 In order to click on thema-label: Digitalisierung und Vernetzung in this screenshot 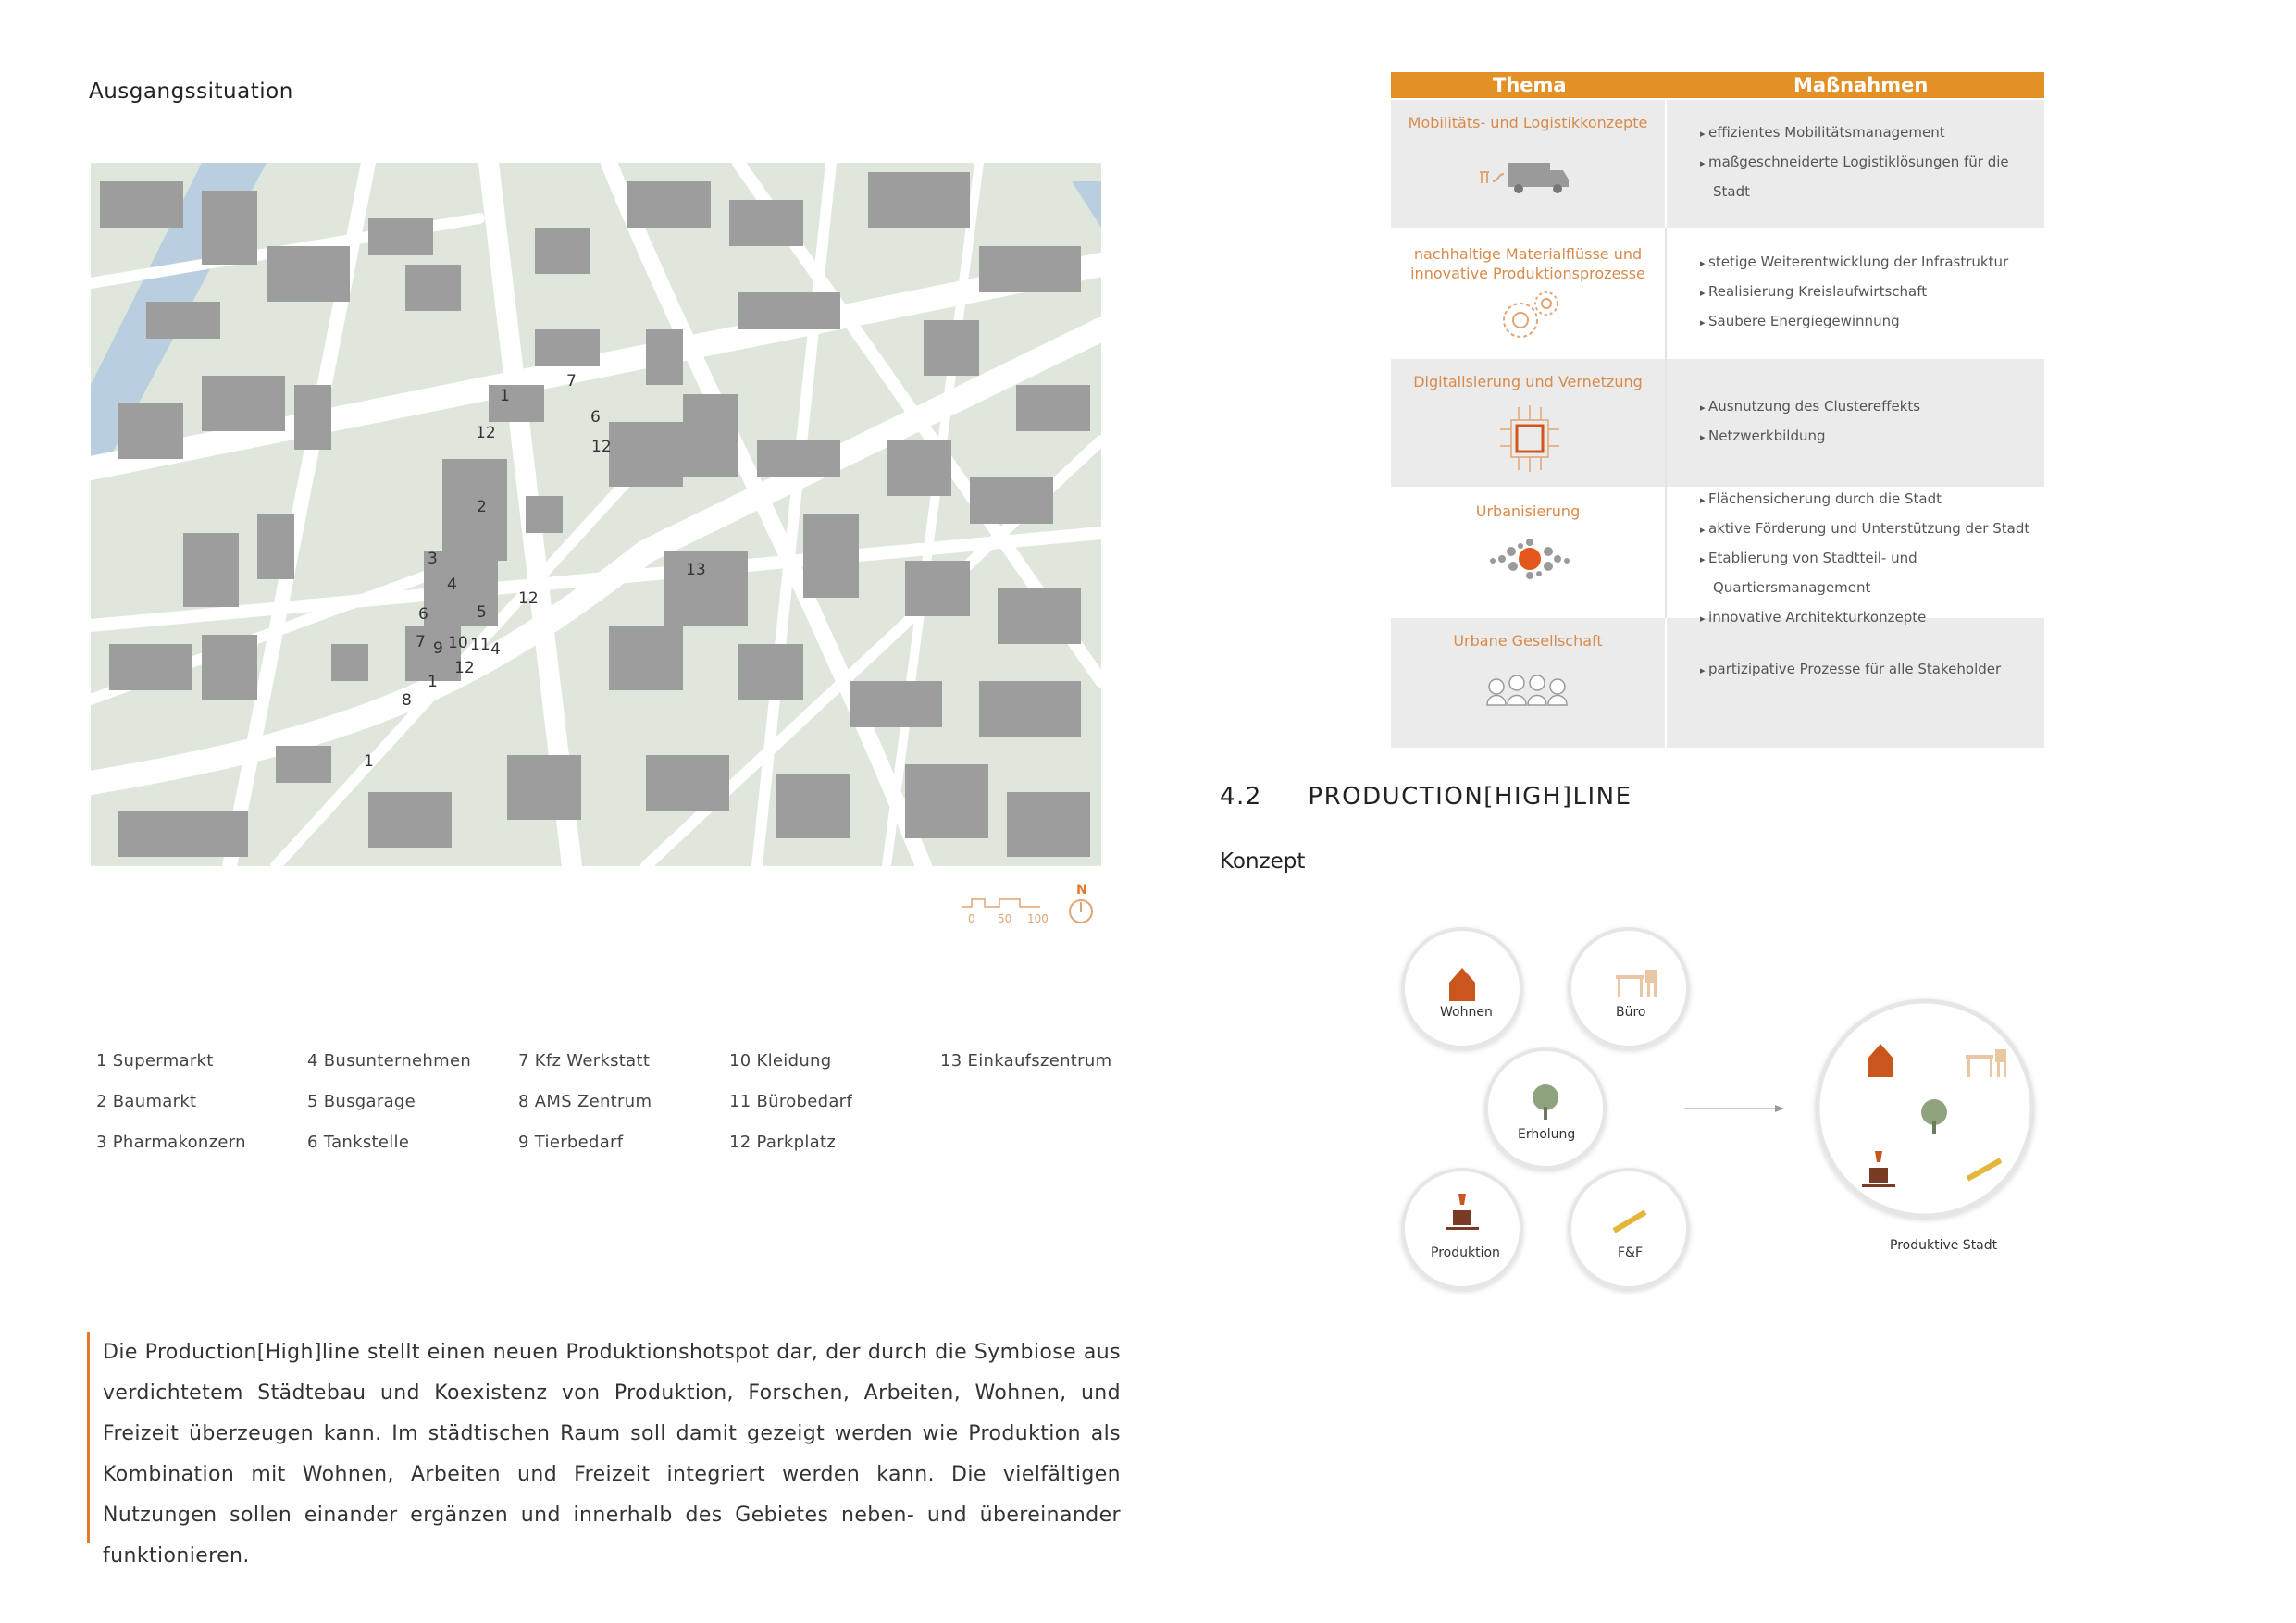, I will do `click(1528, 381)`.